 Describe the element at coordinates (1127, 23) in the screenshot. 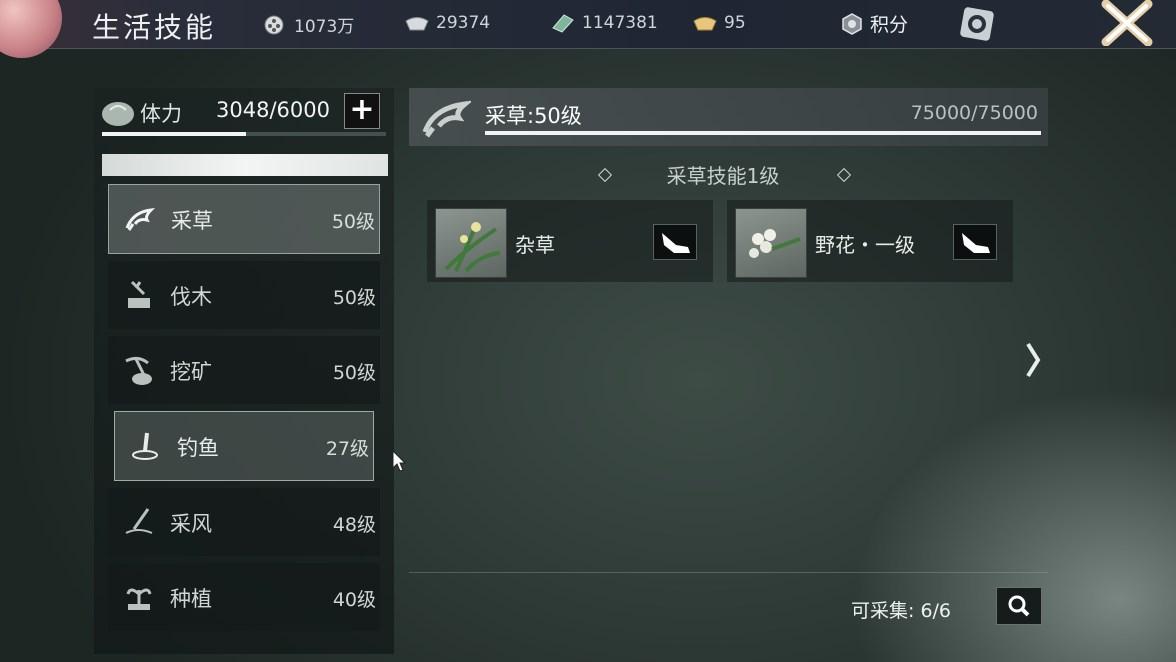

I see `close-icon` at that location.